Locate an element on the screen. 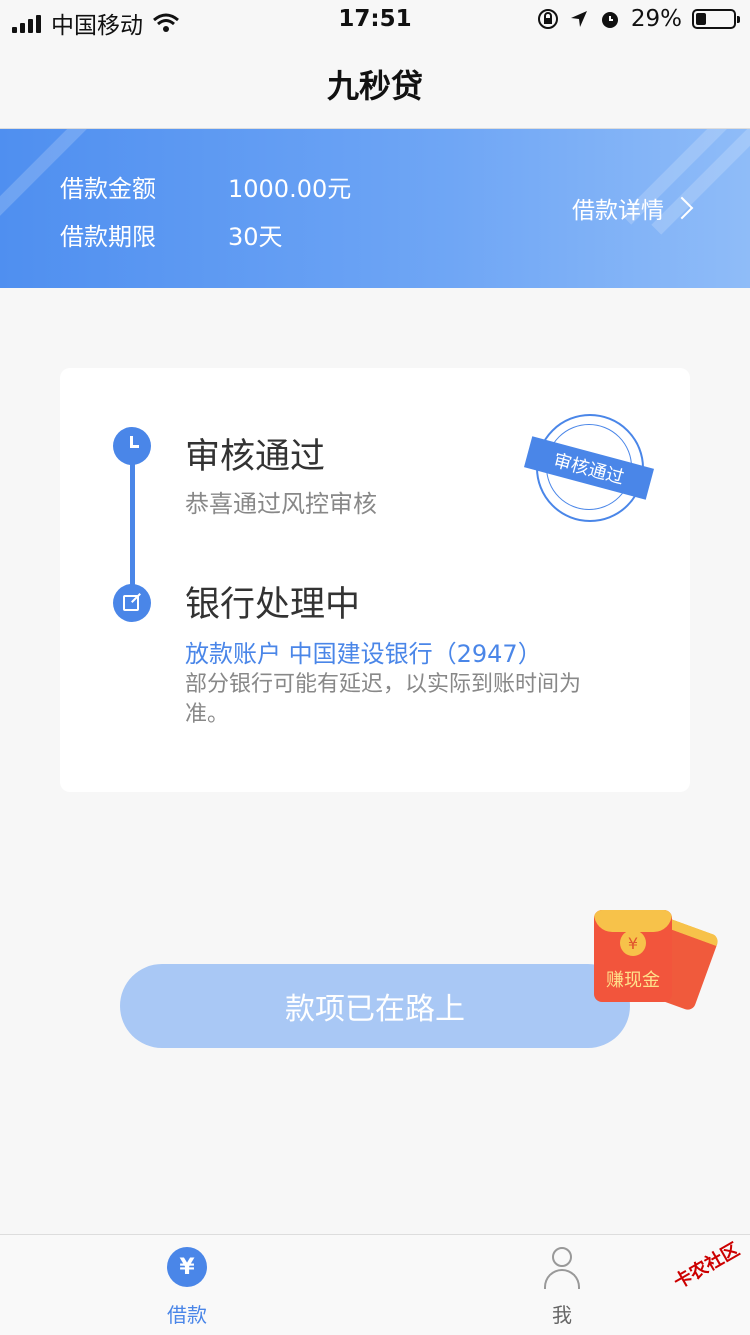  payout-account: 放款账户 中国建设银行（2947） is located at coordinates (363, 654).